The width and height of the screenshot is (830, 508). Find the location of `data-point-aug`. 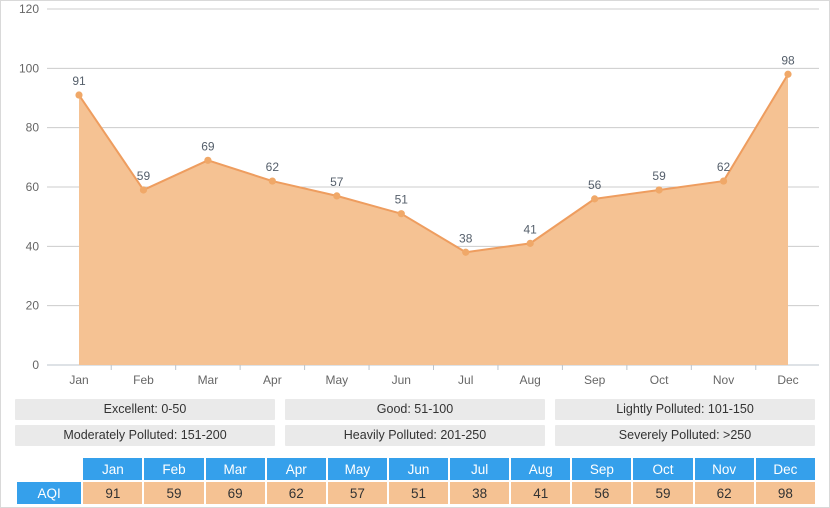

data-point-aug is located at coordinates (530, 243).